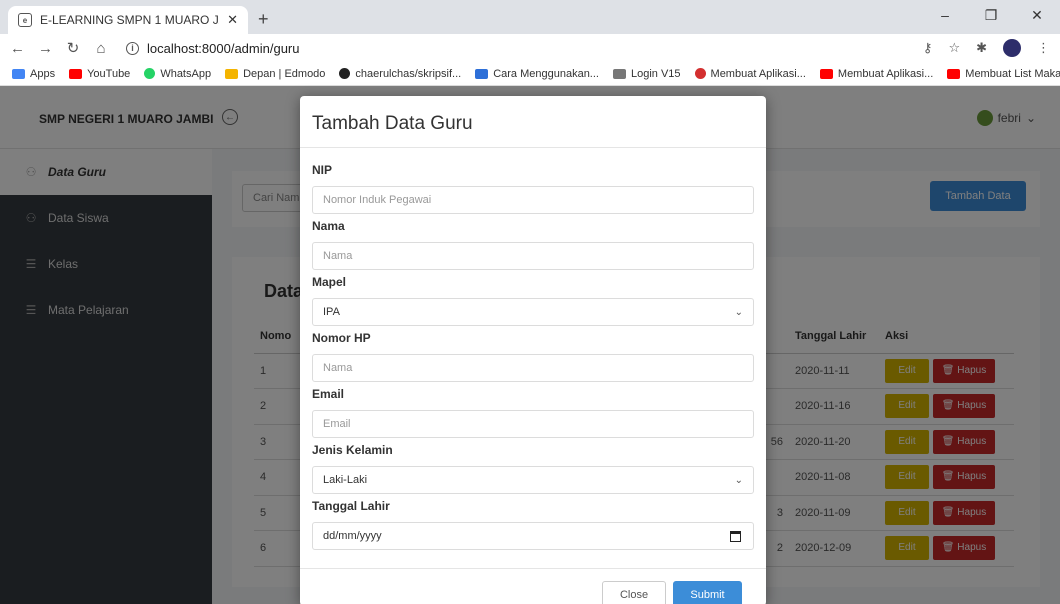 The width and height of the screenshot is (1060, 604). What do you see at coordinates (1037, 15) in the screenshot?
I see `close-window-icon: ✕` at bounding box center [1037, 15].